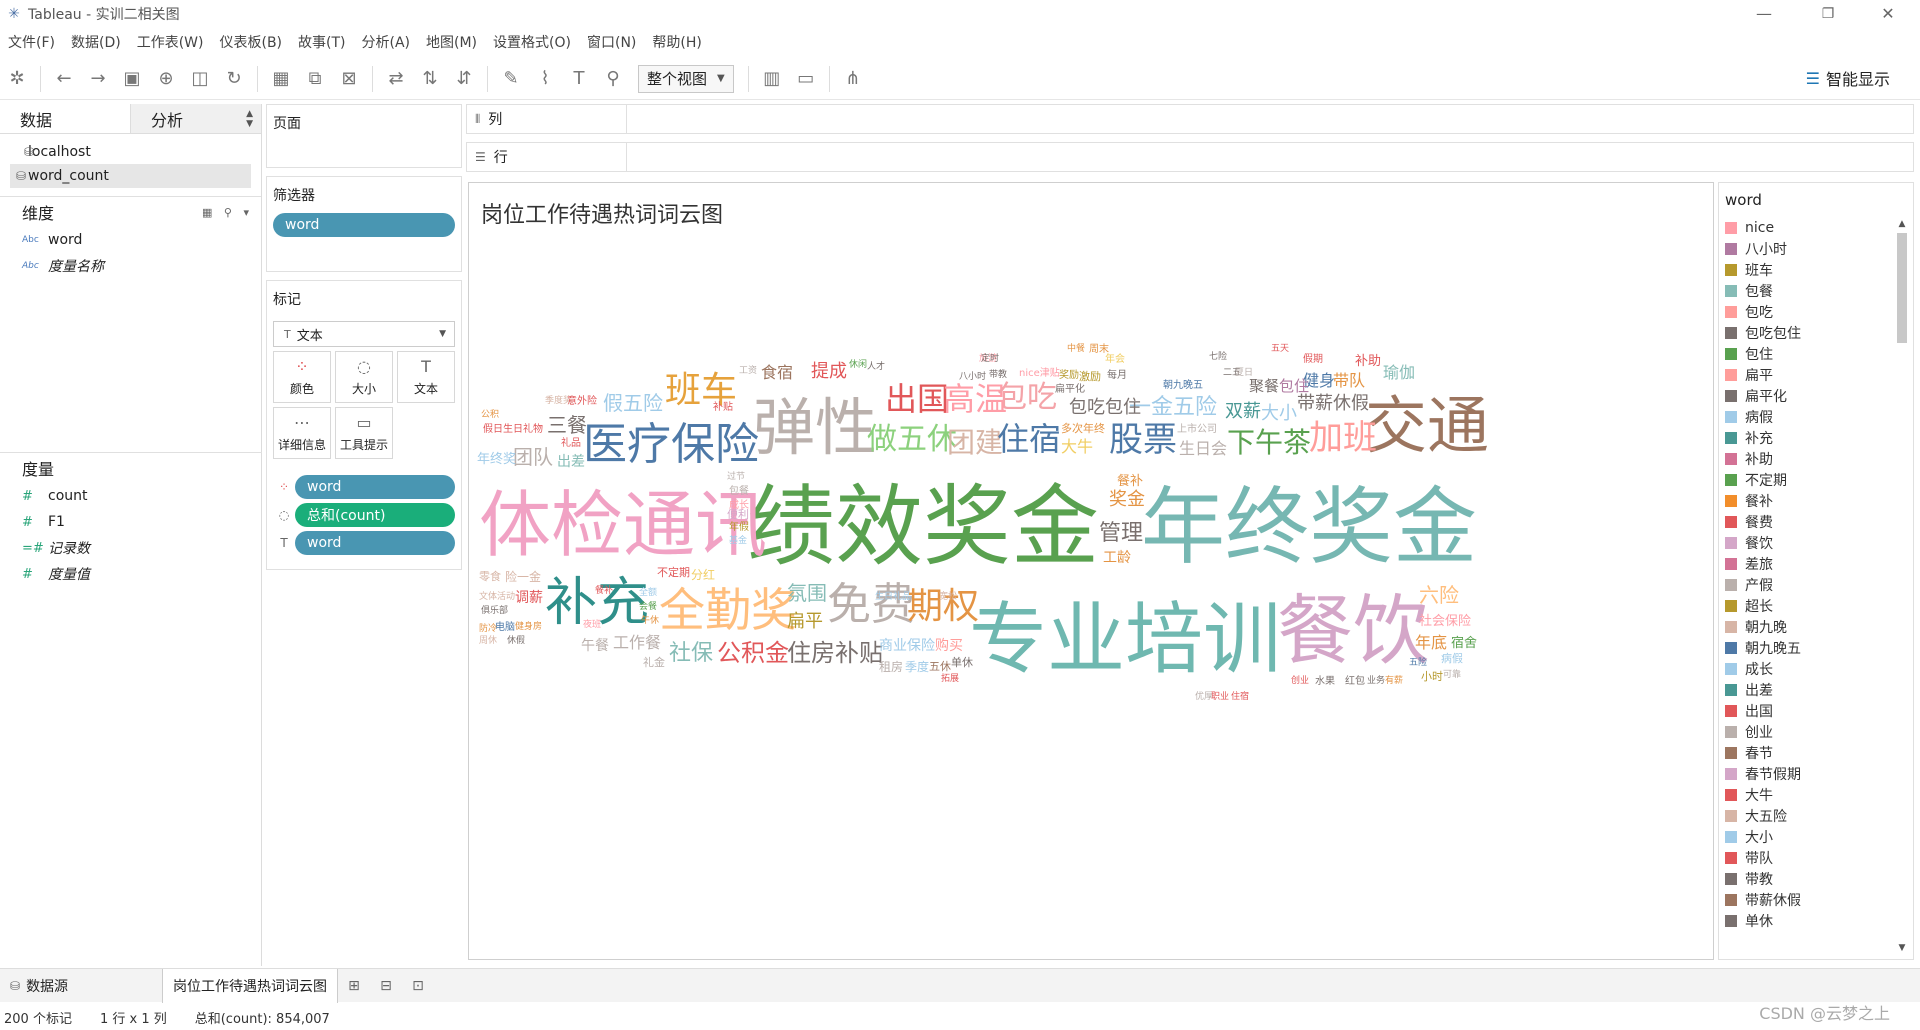  Describe the element at coordinates (1819, 731) in the screenshot. I see `legend-item: 创业` at that location.